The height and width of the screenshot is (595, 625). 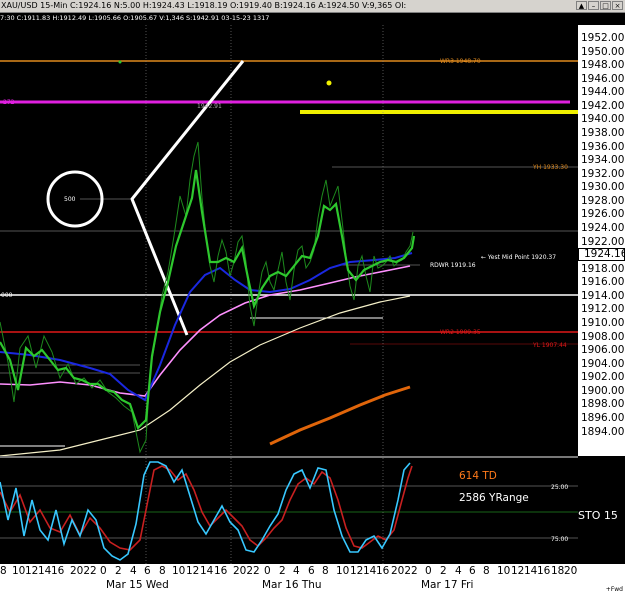 What do you see at coordinates (603, 322) in the screenshot?
I see `price-tick: 1910.00` at bounding box center [603, 322].